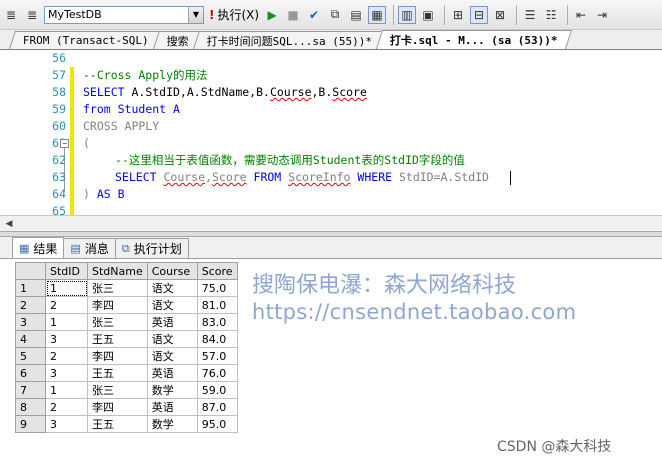 The width and height of the screenshot is (662, 463). I want to click on tab-punch-time-sql: 打卡时间问题SQL...sa (55))*, so click(289, 40).